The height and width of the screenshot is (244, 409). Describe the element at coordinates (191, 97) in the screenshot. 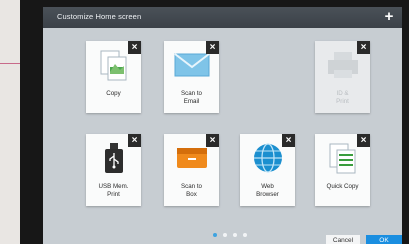

I see `tile-label: Scan to Email` at that location.